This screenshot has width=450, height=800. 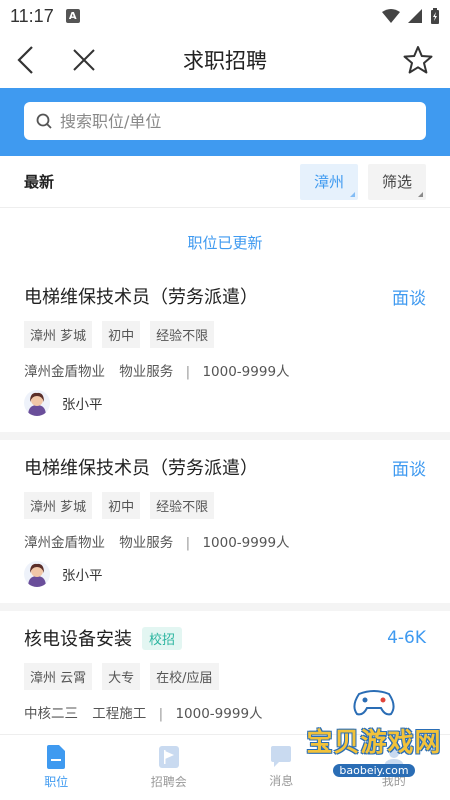 What do you see at coordinates (56, 757) in the screenshot?
I see `document-icon` at bounding box center [56, 757].